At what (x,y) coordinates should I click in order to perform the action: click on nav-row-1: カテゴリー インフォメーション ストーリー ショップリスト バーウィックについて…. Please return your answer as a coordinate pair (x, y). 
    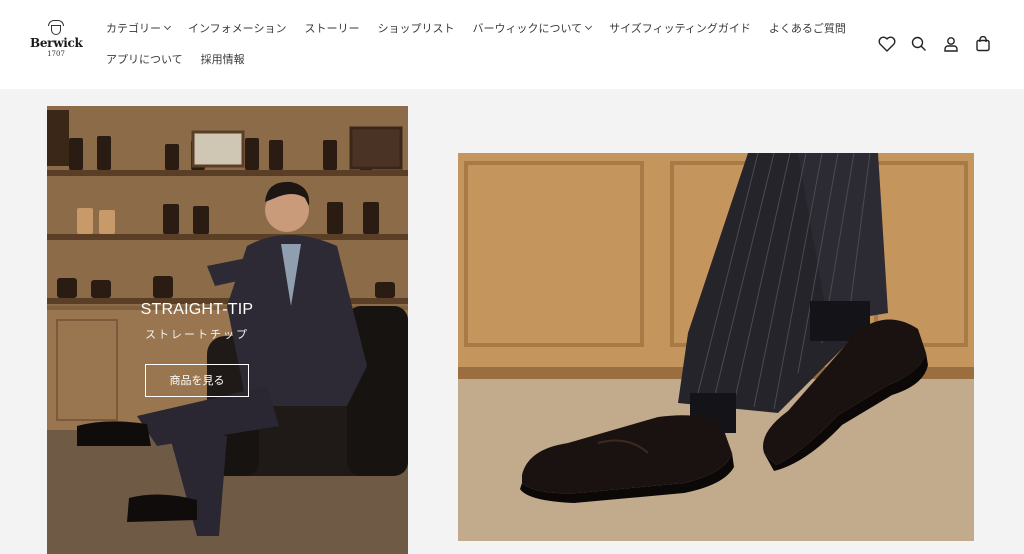
    Looking at the image, I should click on (476, 28).